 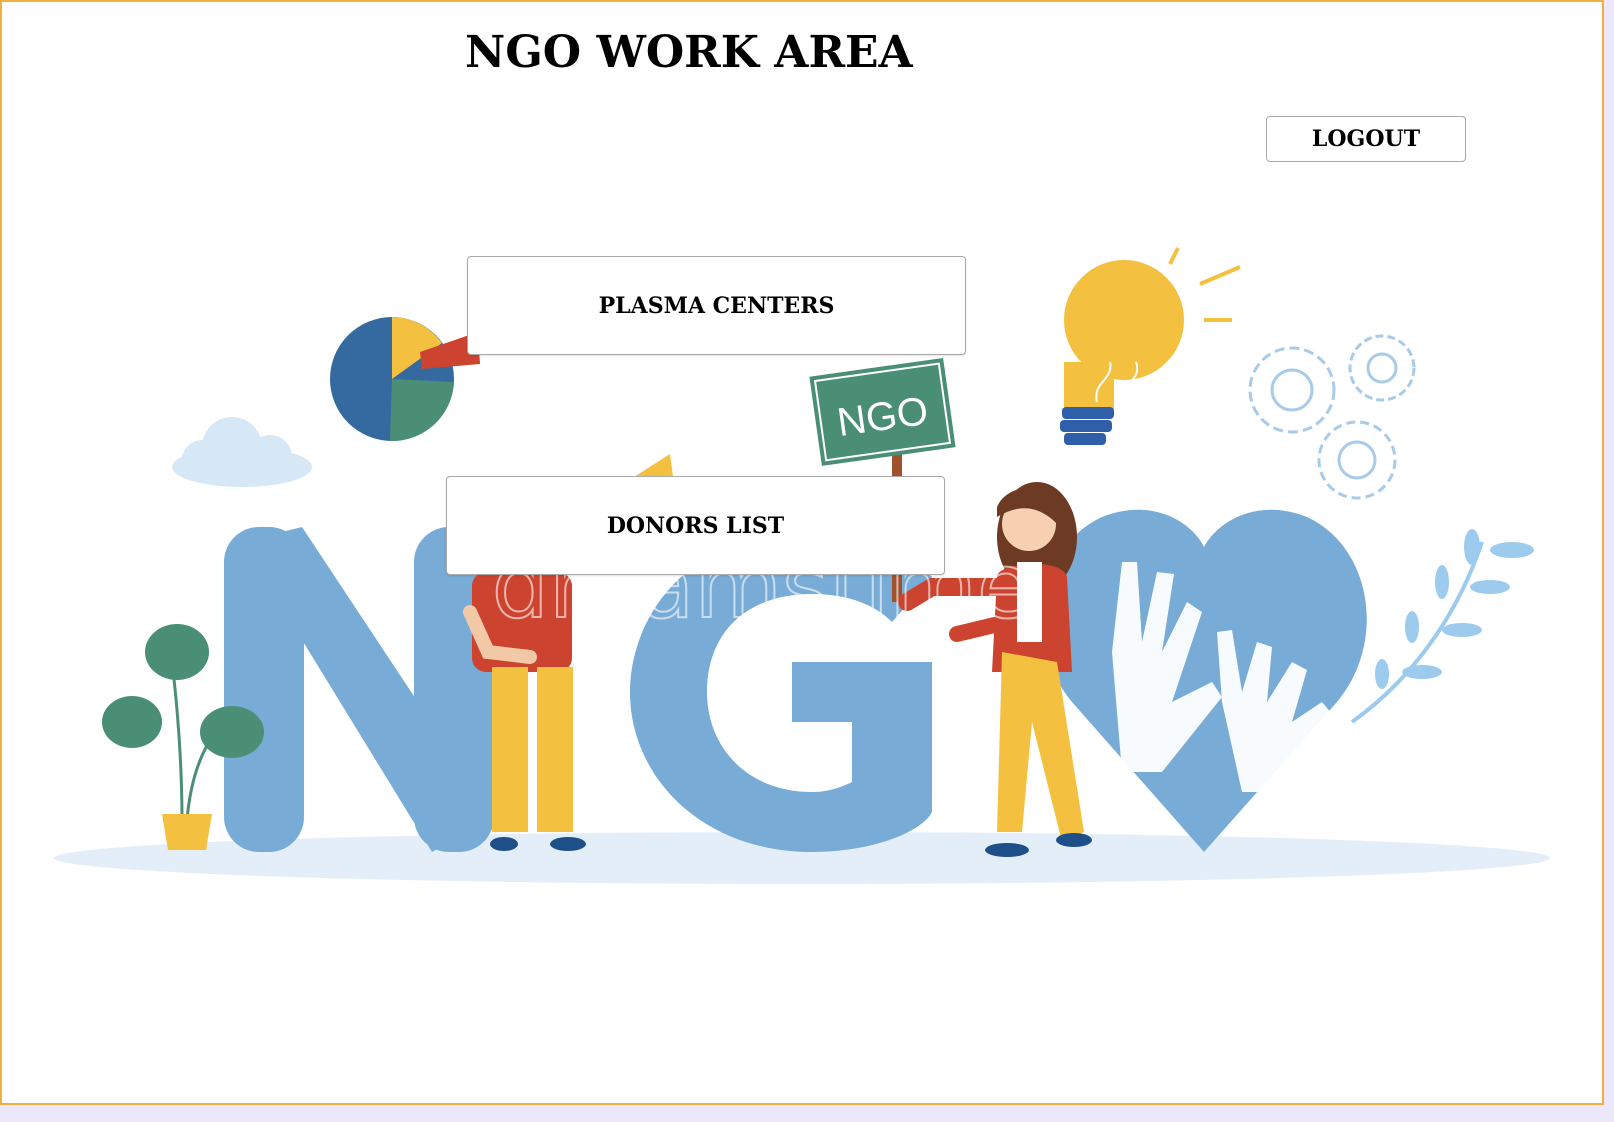 I want to click on gear-icon, so click(x=1332, y=417).